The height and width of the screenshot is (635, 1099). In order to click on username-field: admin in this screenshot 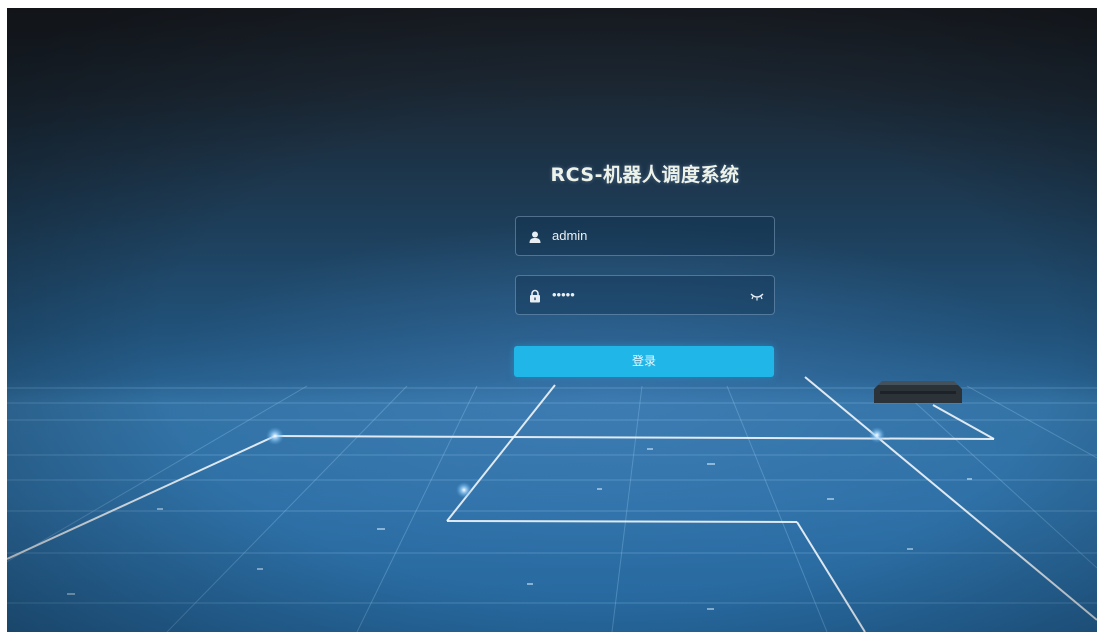, I will do `click(645, 236)`.